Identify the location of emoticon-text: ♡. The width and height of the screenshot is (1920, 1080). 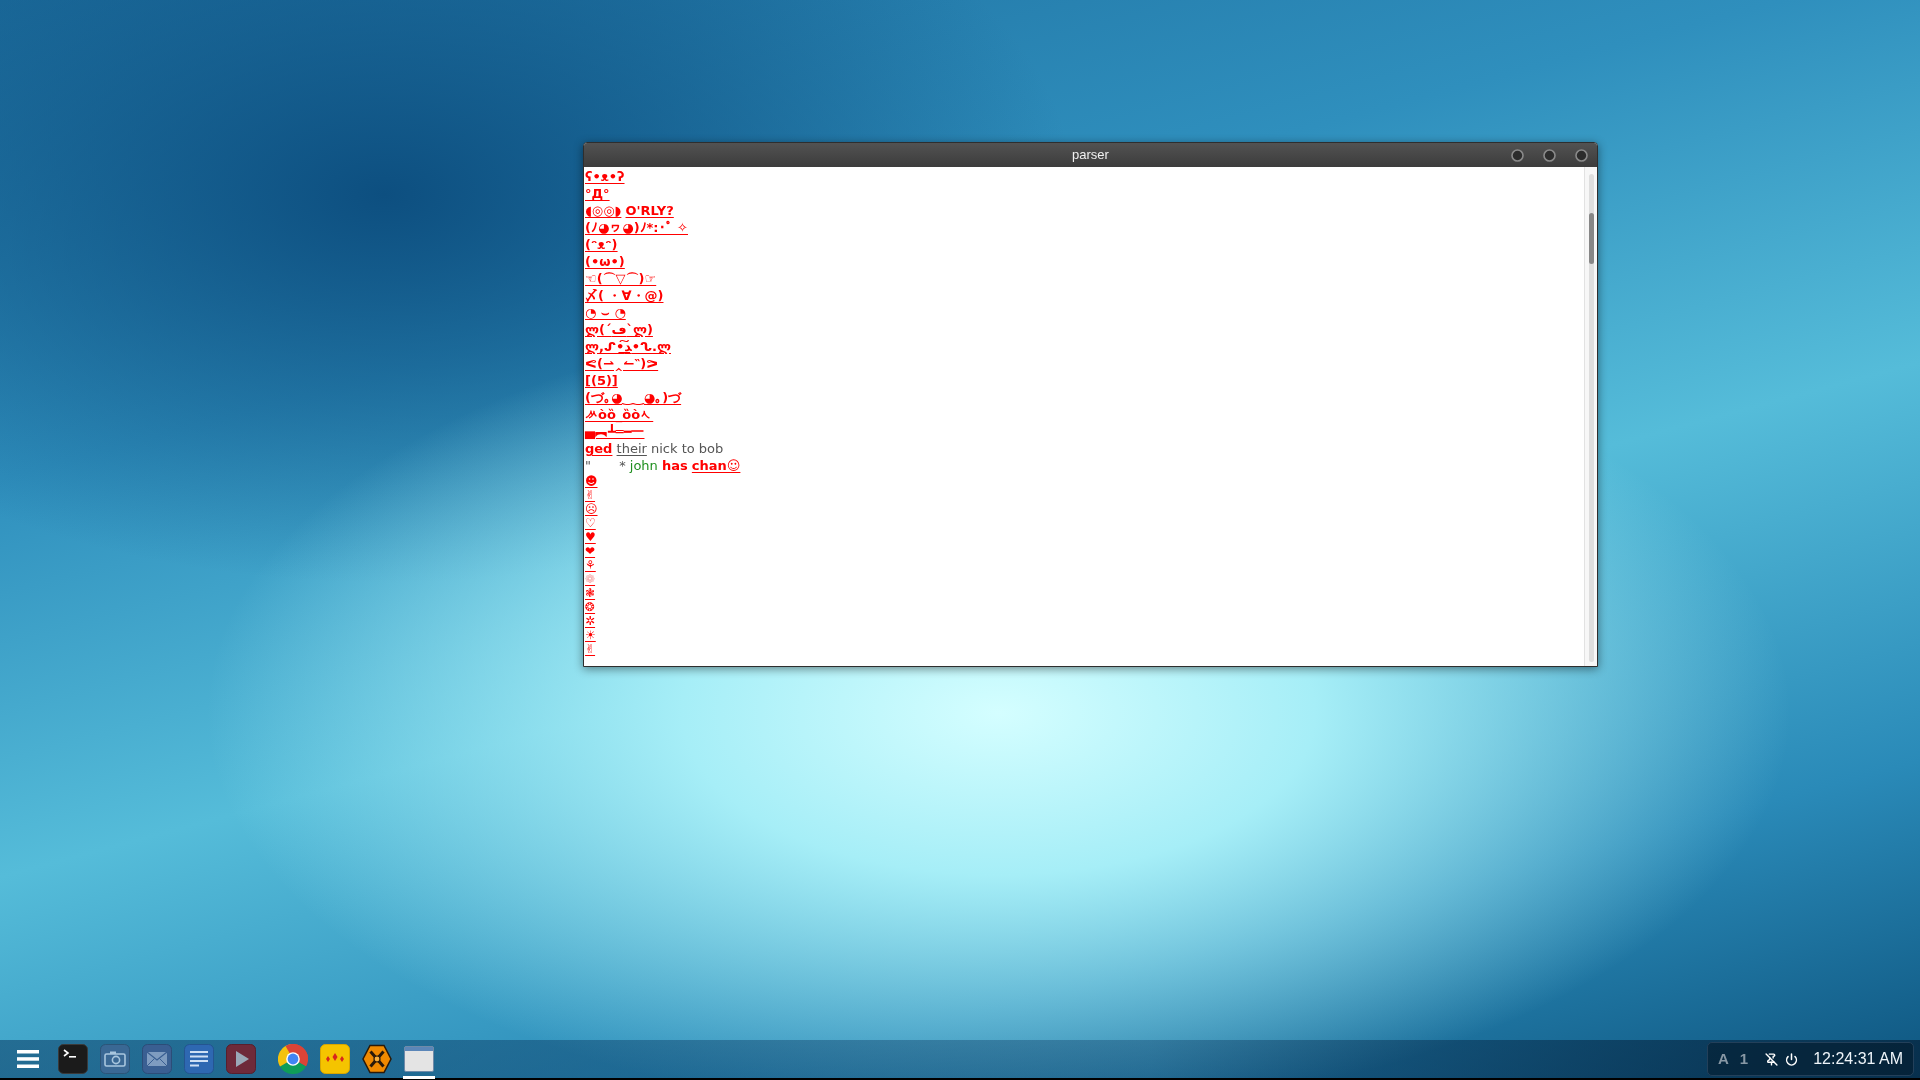
(590, 523).